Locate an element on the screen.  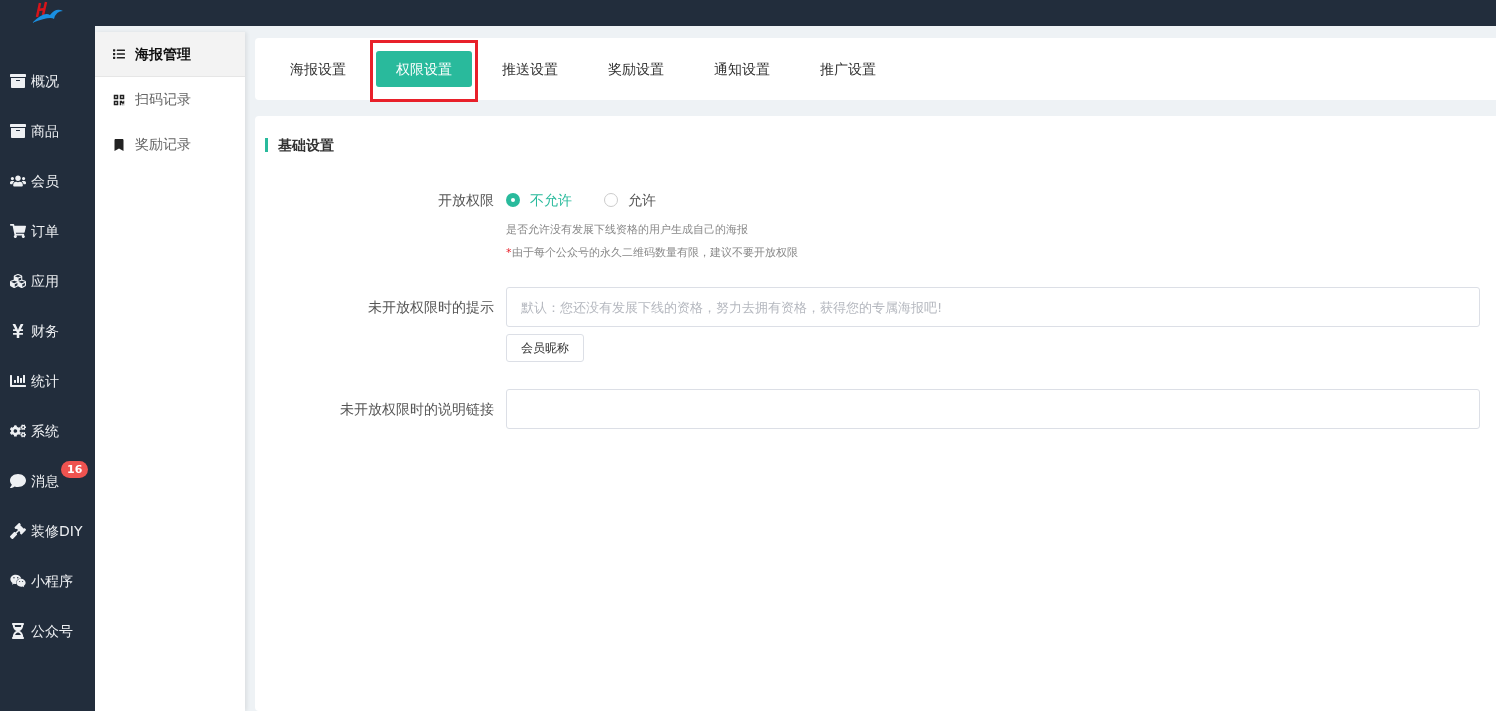
yen-icon is located at coordinates (18, 331).